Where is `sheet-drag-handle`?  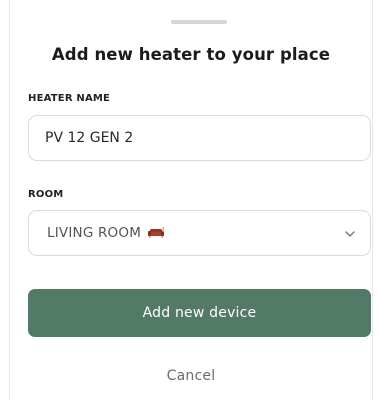 sheet-drag-handle is located at coordinates (199, 22).